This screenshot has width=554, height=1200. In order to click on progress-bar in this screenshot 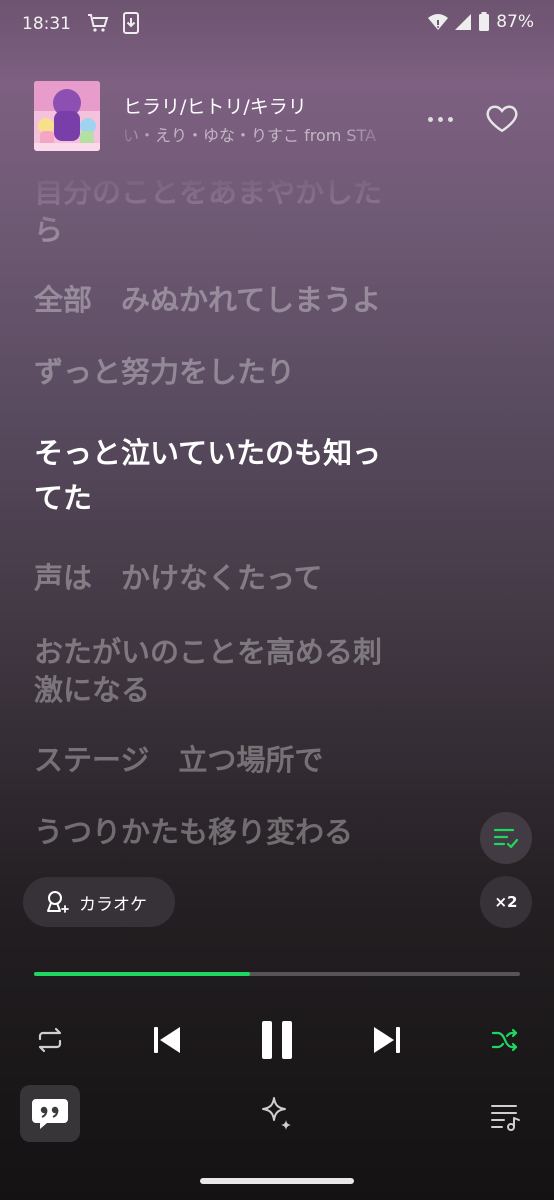, I will do `click(277, 974)`.